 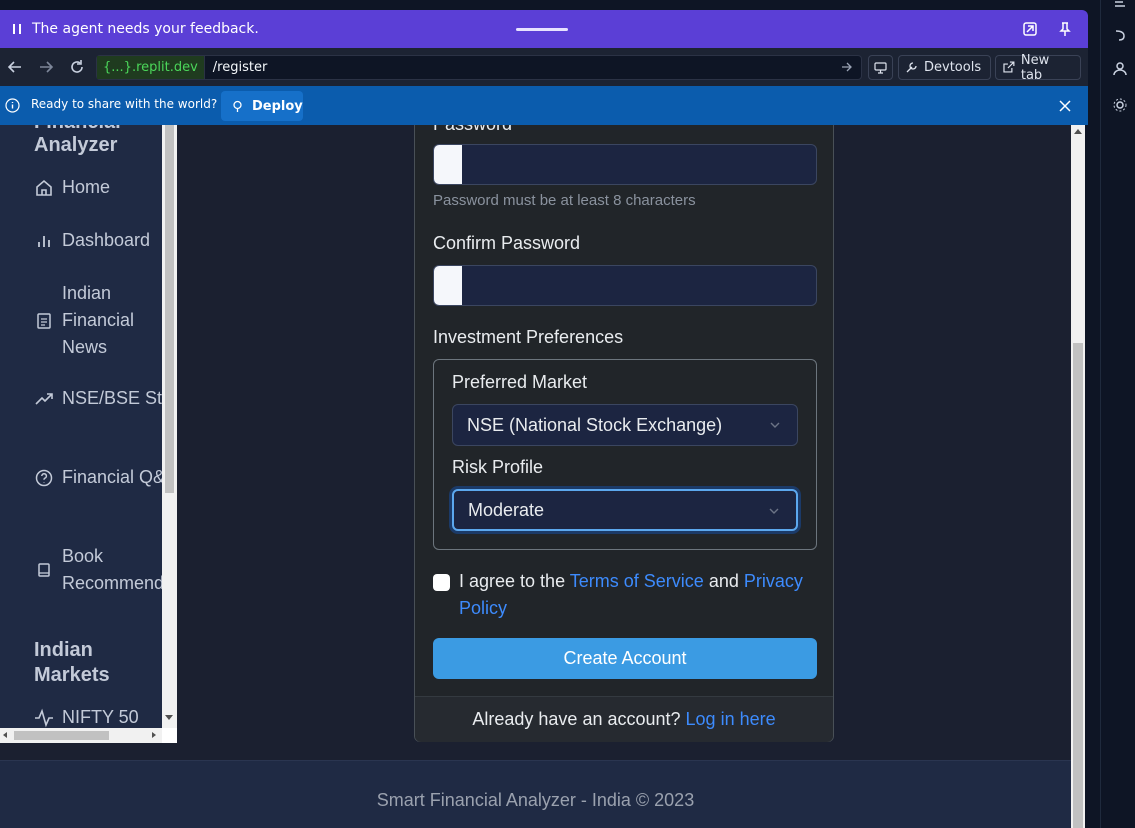 What do you see at coordinates (12, 105) in the screenshot?
I see `info-icon` at bounding box center [12, 105].